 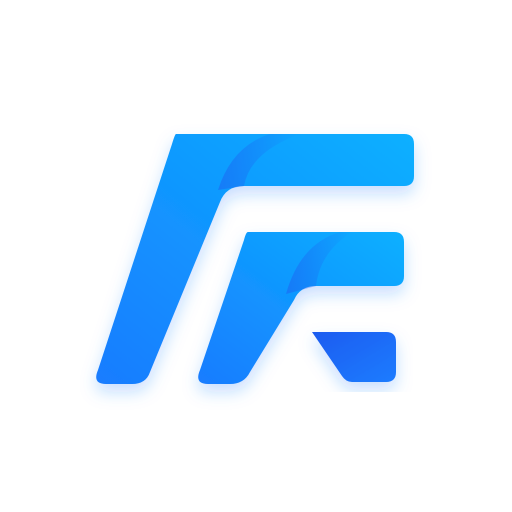 I want to click on logo-bottom-tab, so click(x=354, y=357).